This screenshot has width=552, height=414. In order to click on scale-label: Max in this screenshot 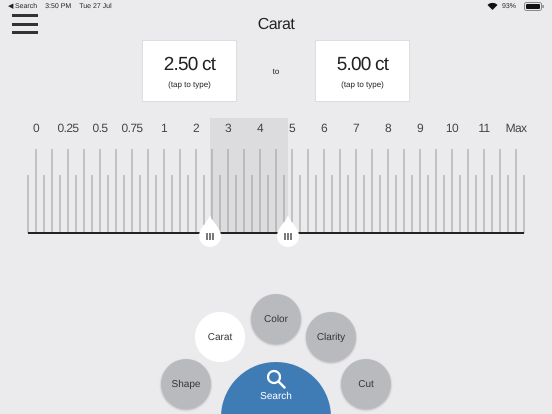, I will do `click(516, 128)`.